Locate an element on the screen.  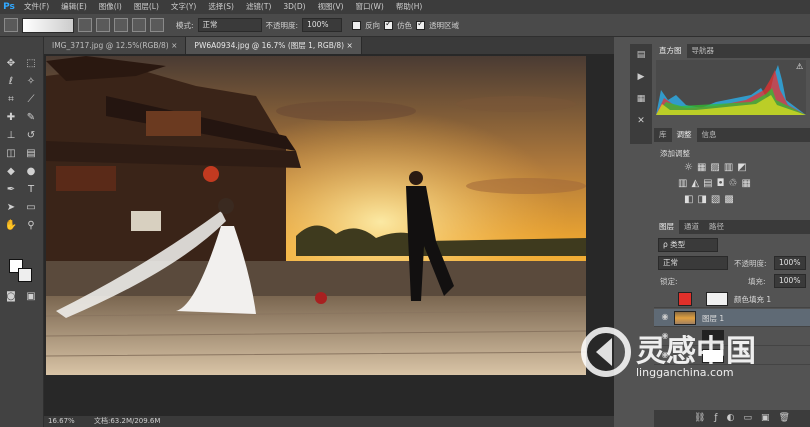
mode-label: 模式: is located at coordinates (185, 25).